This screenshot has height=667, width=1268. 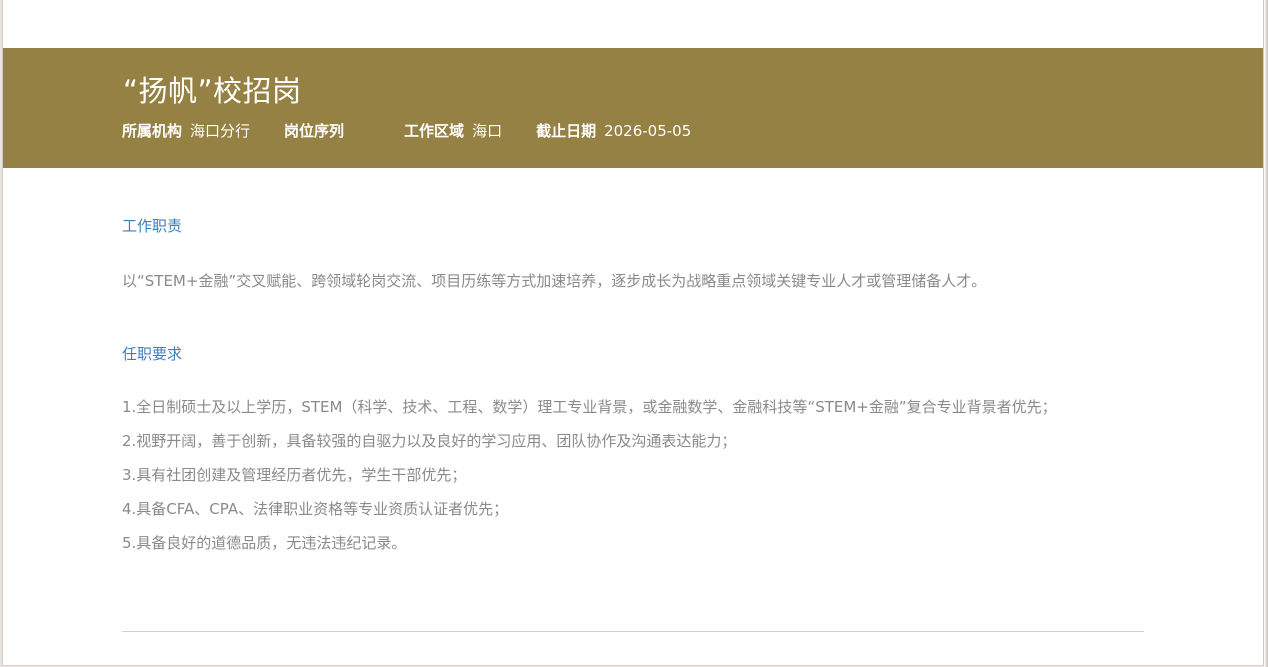 I want to click on top-spacer, so click(x=633, y=24).